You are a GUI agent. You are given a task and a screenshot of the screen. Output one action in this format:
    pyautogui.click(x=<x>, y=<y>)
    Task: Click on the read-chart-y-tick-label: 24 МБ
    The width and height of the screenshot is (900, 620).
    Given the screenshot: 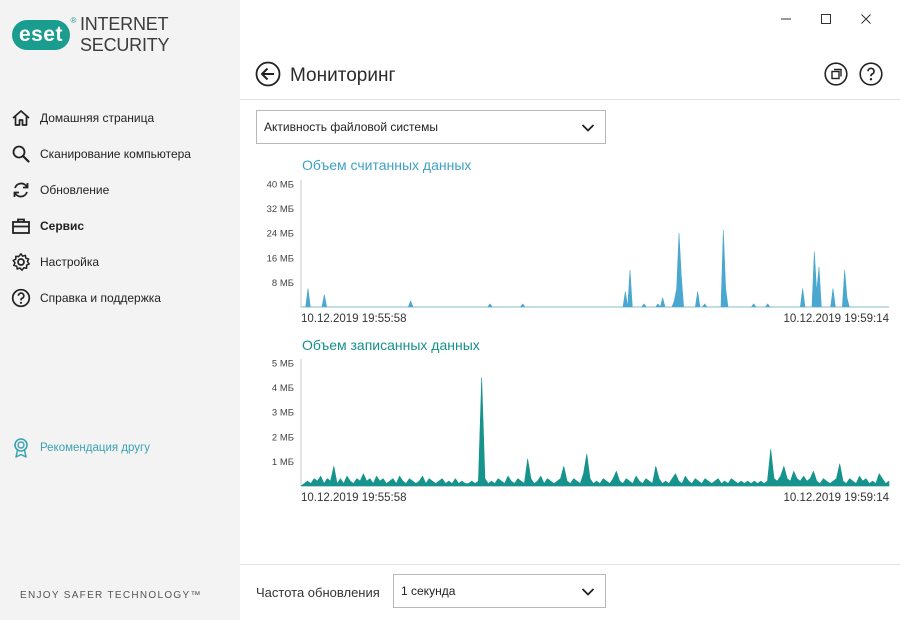 What is the action you would take?
    pyautogui.click(x=280, y=234)
    